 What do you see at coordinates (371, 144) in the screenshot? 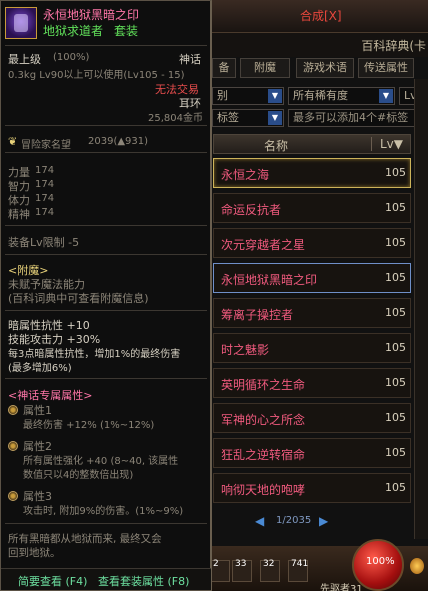
I see `column-divider` at bounding box center [371, 144].